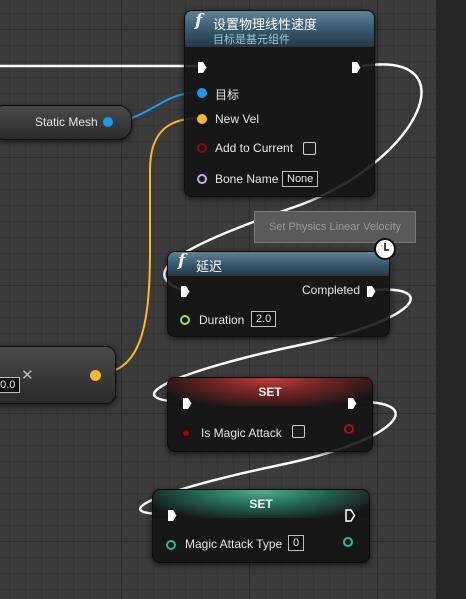  I want to click on set2-exec-out-pin-icon, so click(350, 515).